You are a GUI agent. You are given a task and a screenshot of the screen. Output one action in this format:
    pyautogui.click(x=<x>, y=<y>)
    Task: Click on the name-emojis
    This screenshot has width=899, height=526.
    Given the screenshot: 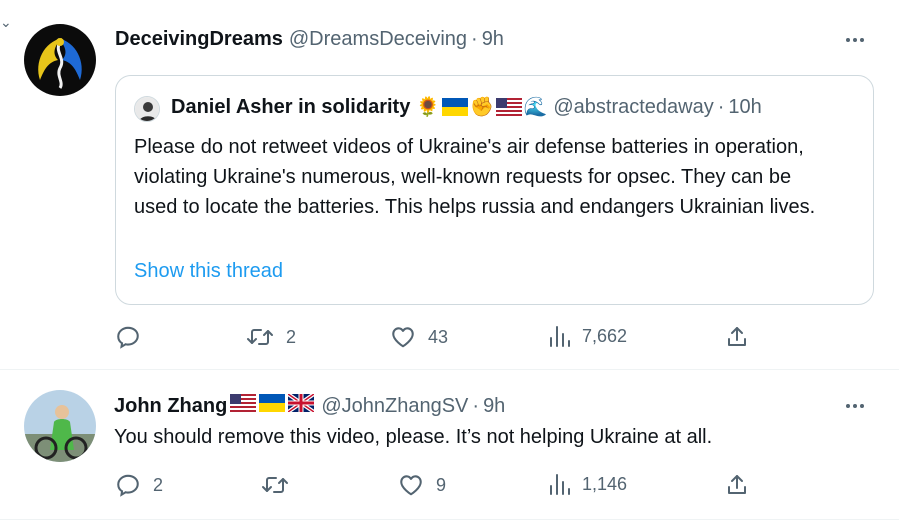 What is the action you would take?
    pyautogui.click(x=272, y=403)
    